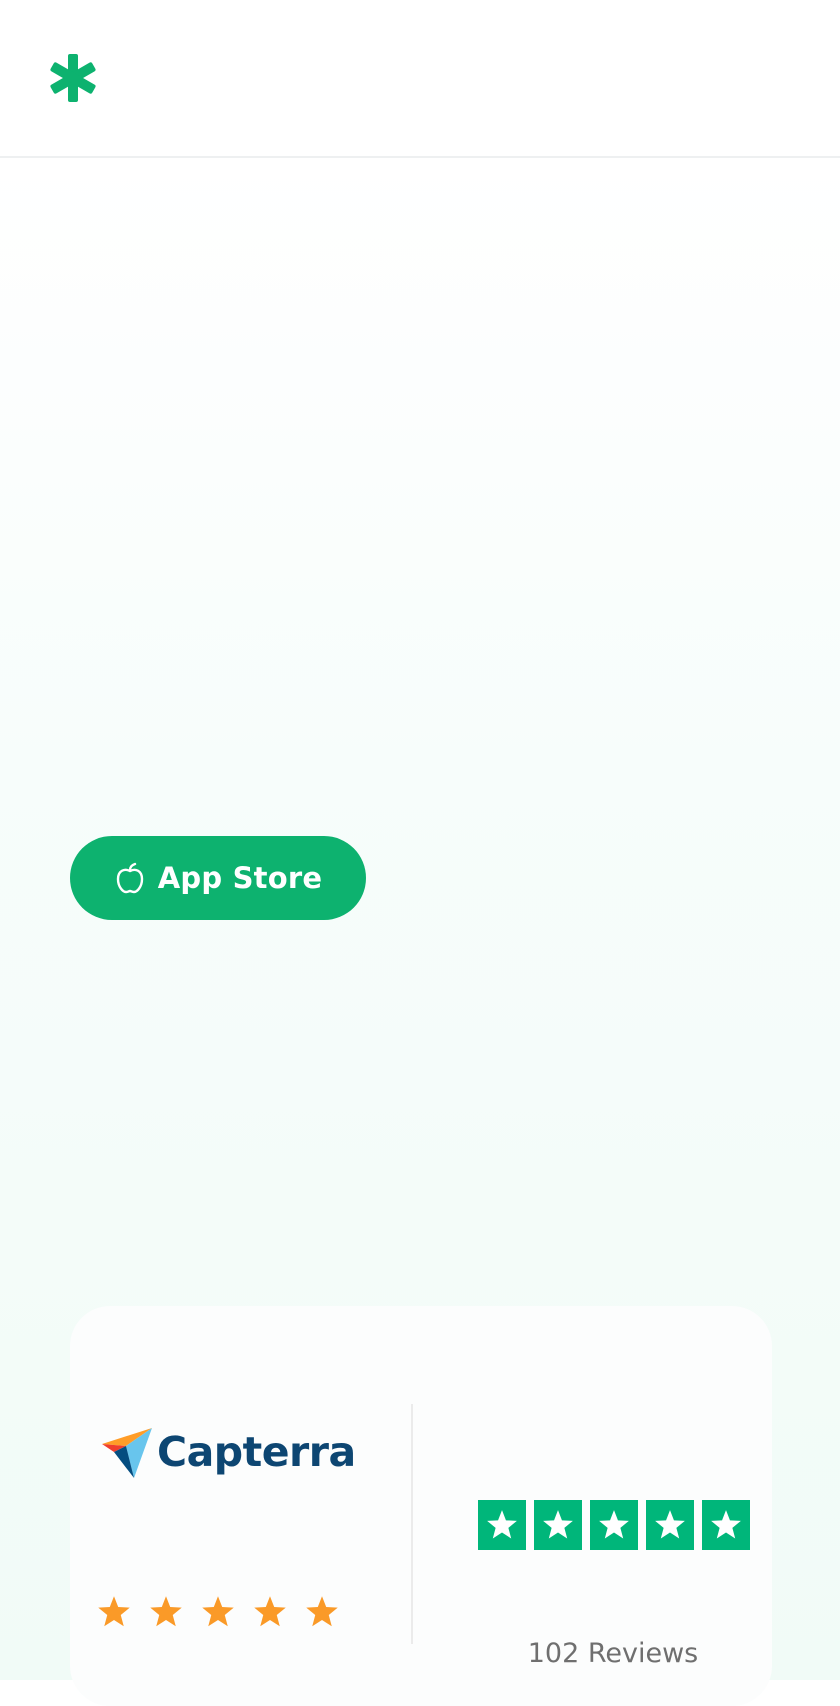  Describe the element at coordinates (73, 78) in the screenshot. I see `asterisk-logo-icon` at that location.